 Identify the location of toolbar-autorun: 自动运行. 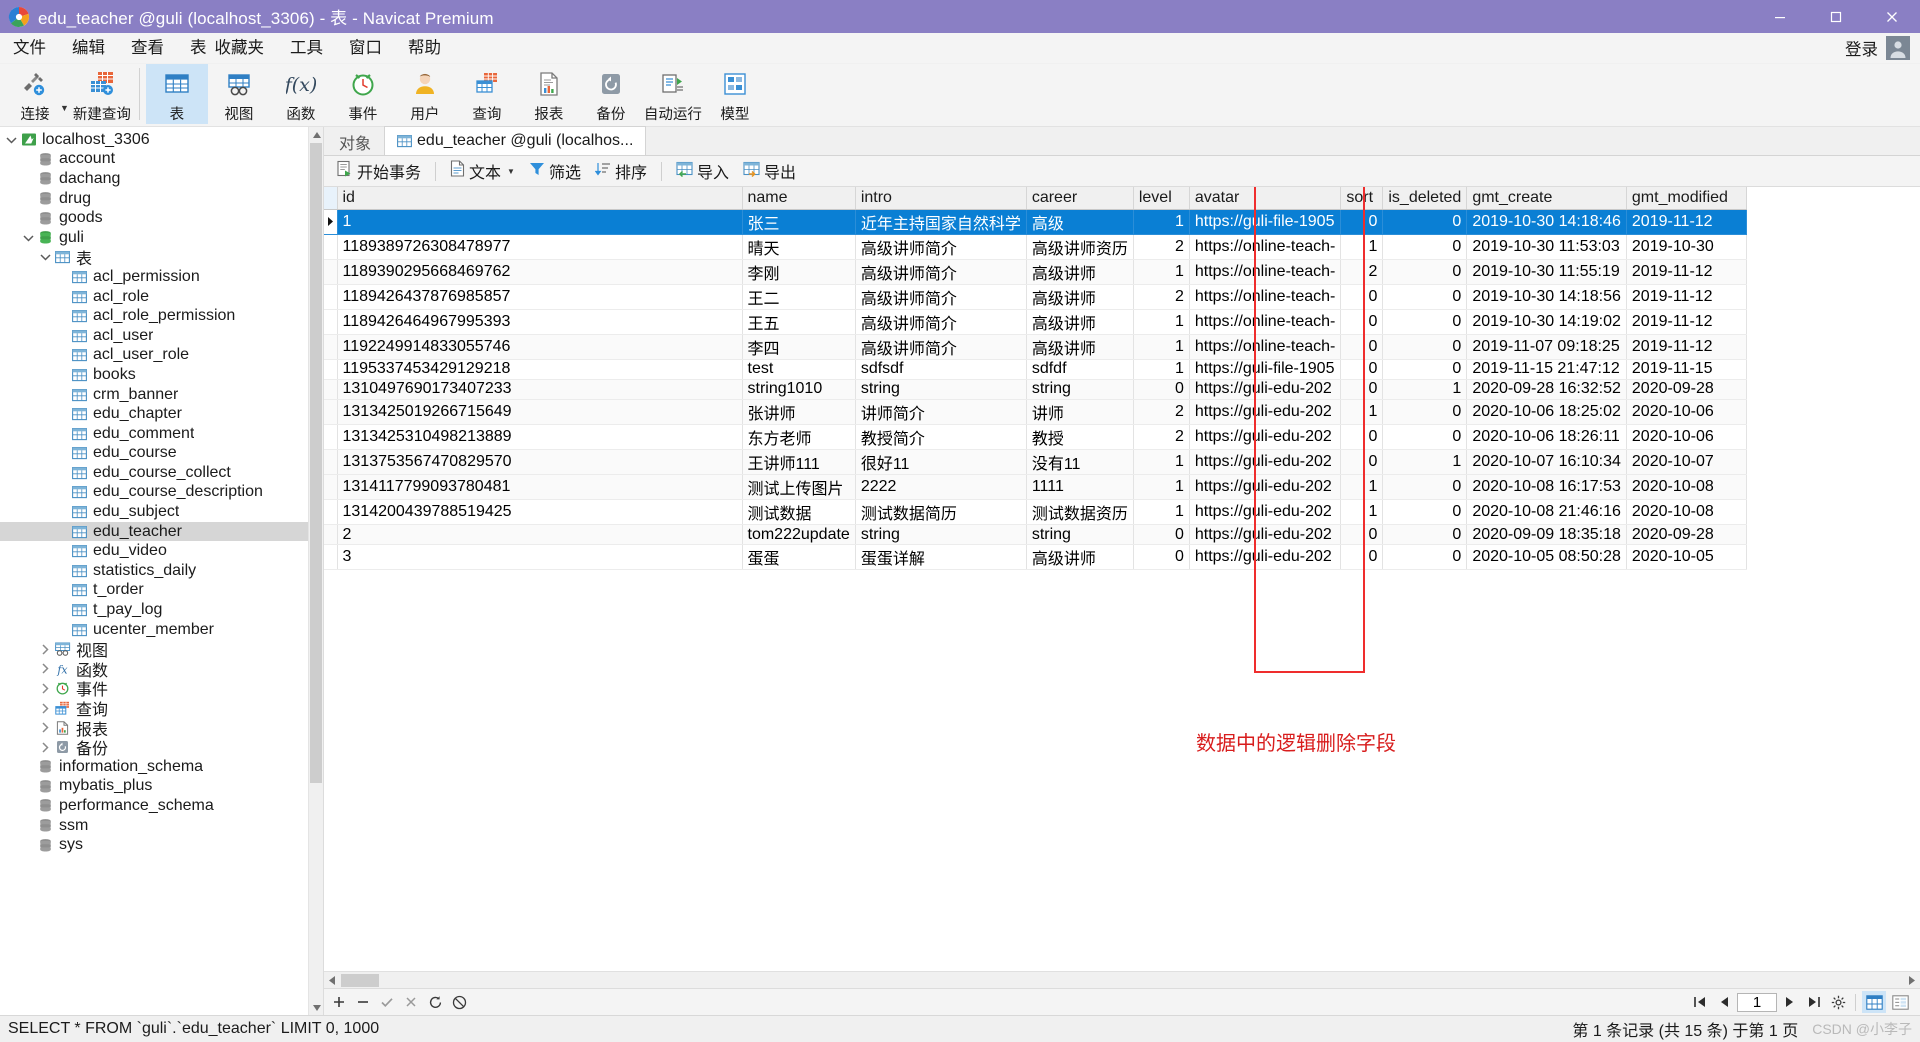
(673, 94).